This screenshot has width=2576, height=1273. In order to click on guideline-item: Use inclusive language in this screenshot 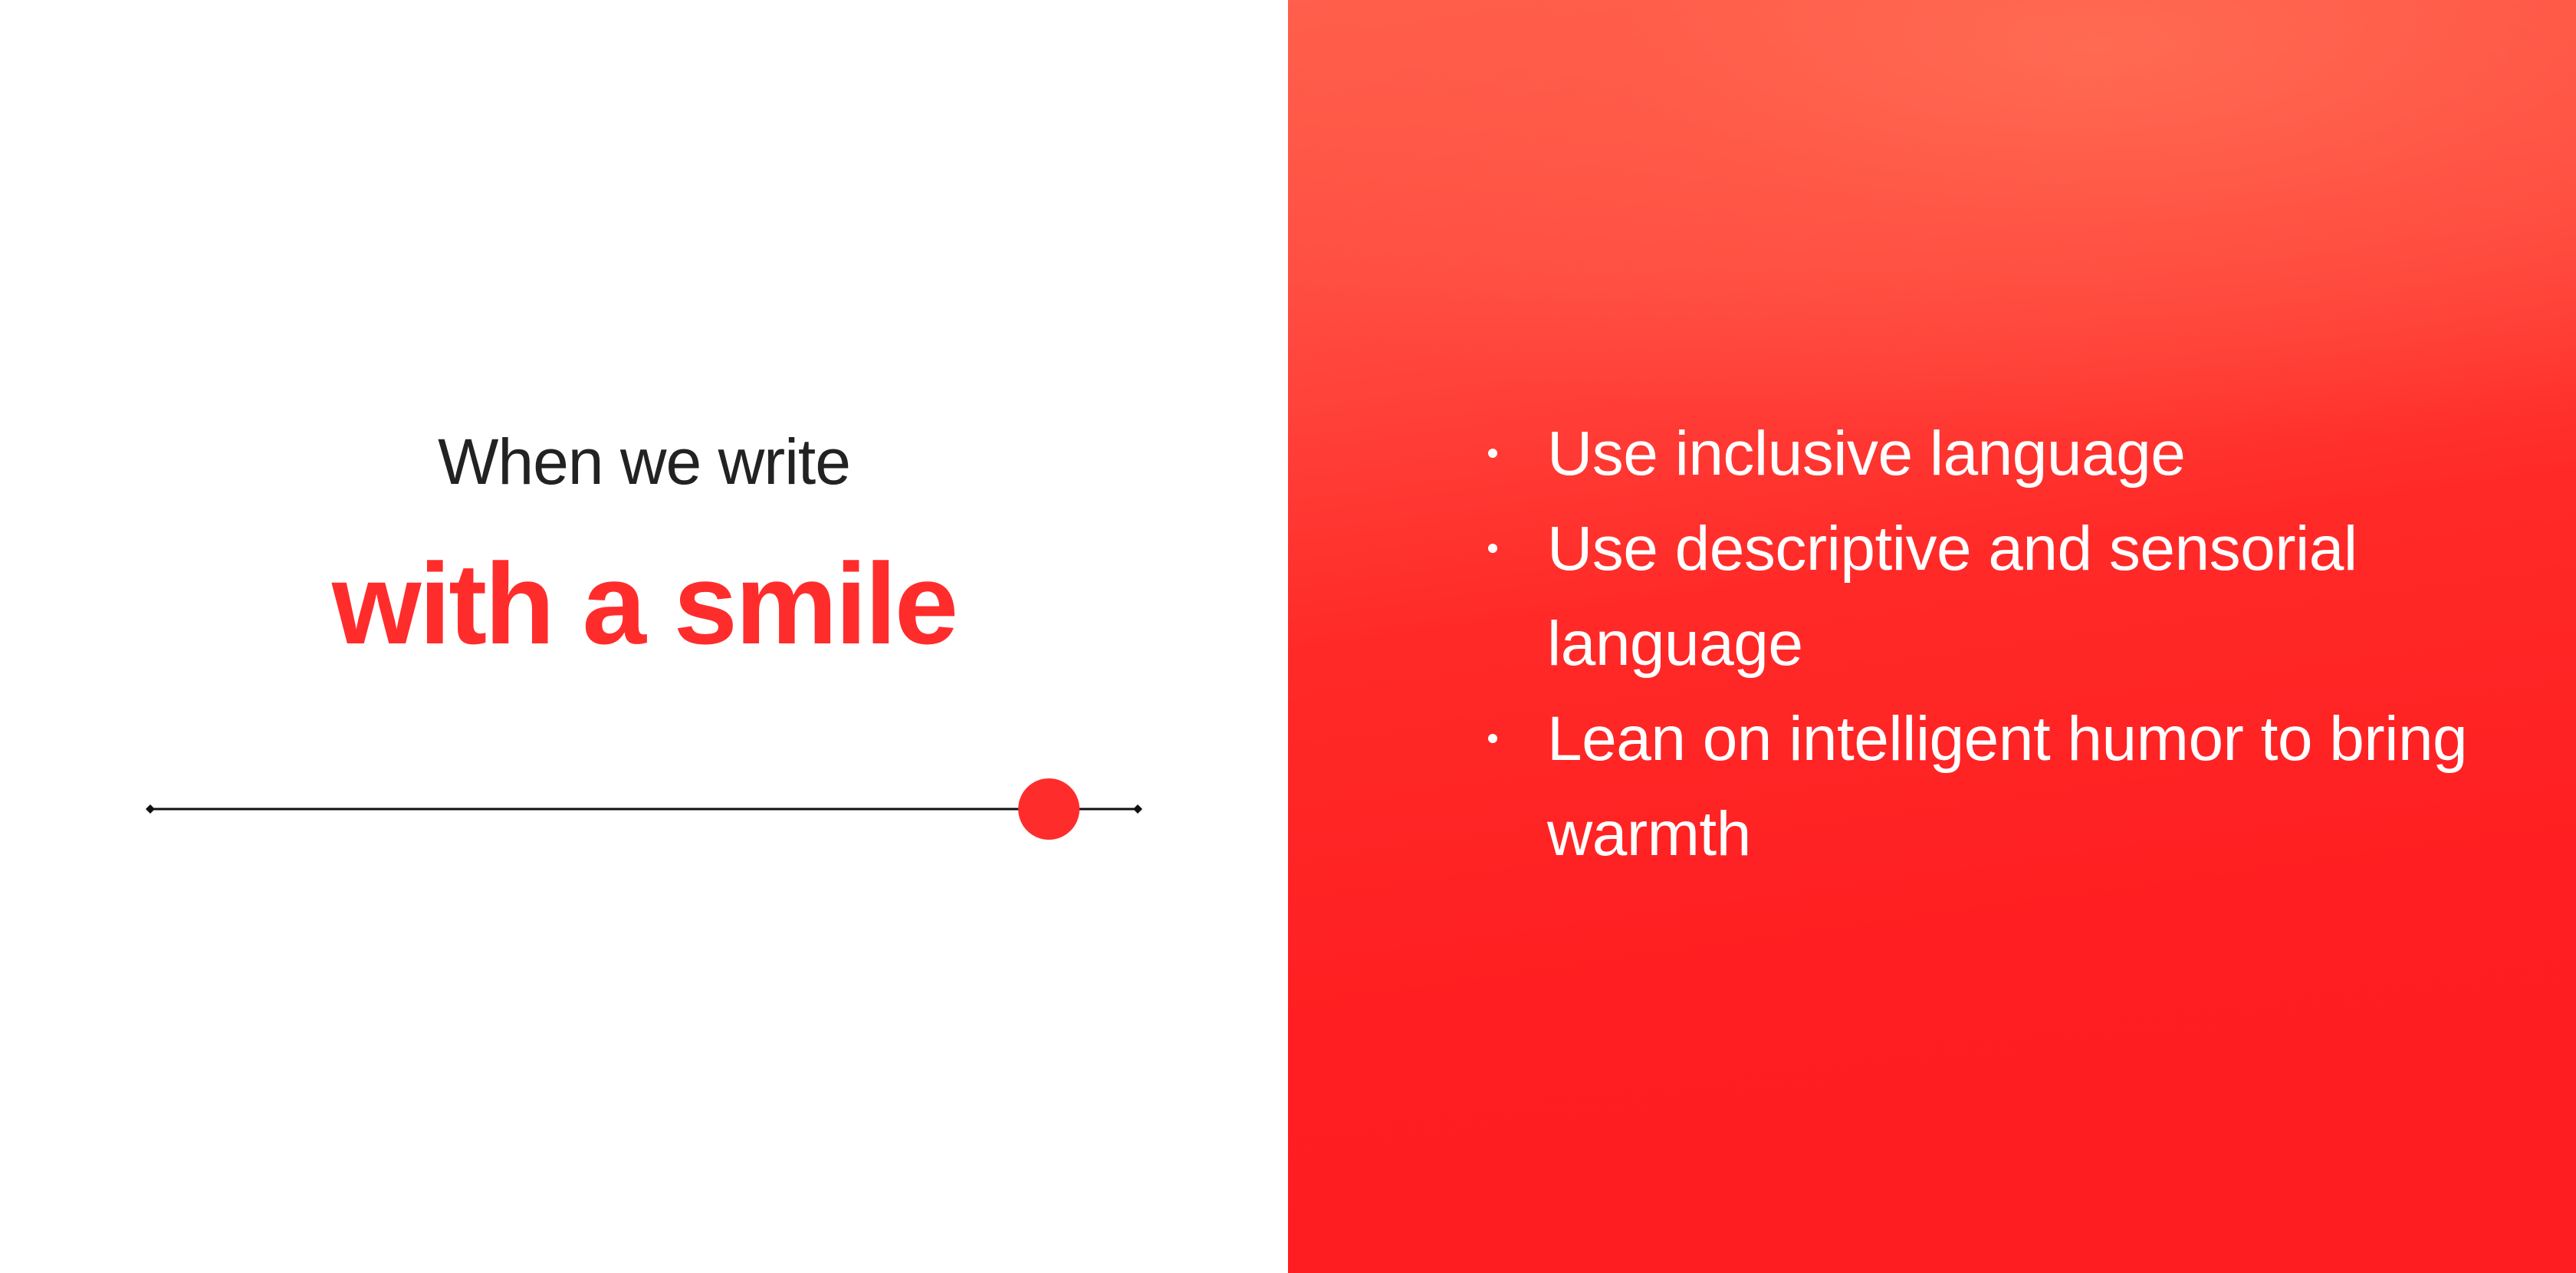, I will do `click(1978, 454)`.